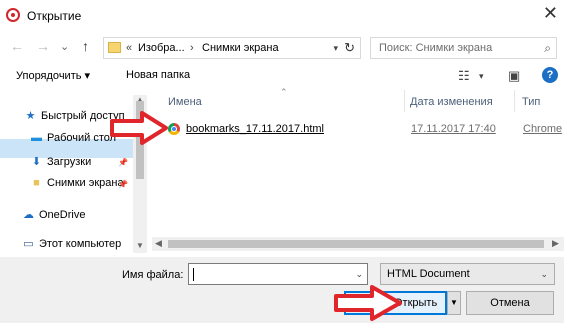 The height and width of the screenshot is (323, 564). What do you see at coordinates (428, 274) in the screenshot?
I see `filetype-value: HTML Document` at bounding box center [428, 274].